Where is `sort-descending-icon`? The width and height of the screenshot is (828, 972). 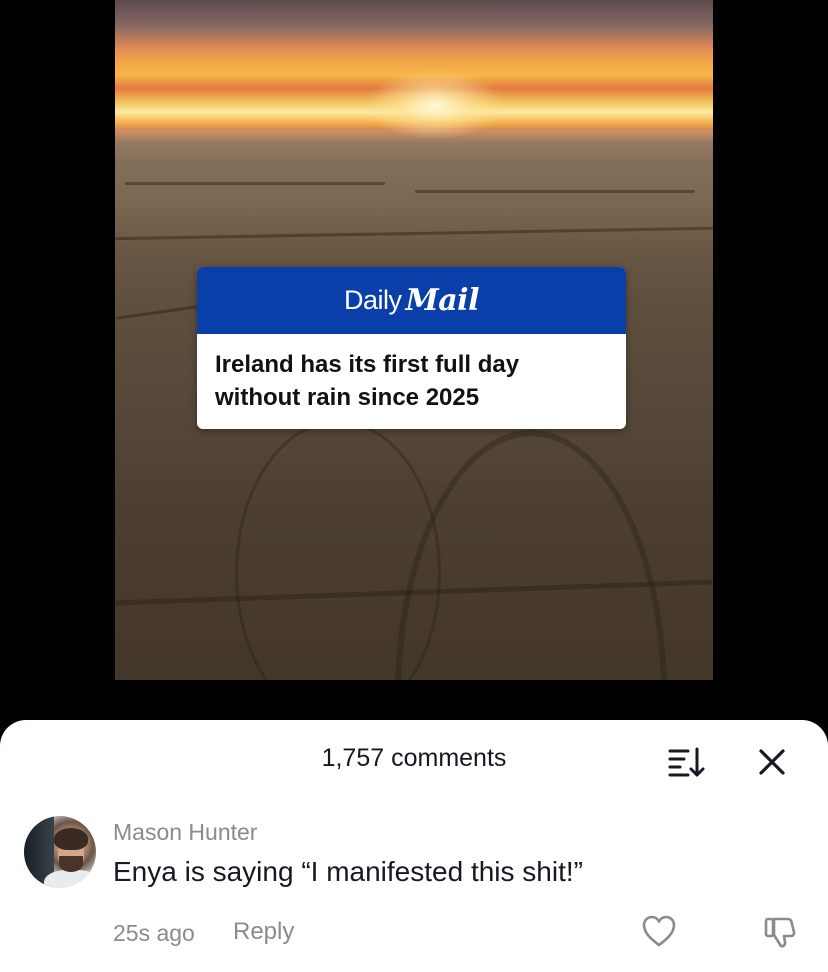
sort-descending-icon is located at coordinates (686, 762).